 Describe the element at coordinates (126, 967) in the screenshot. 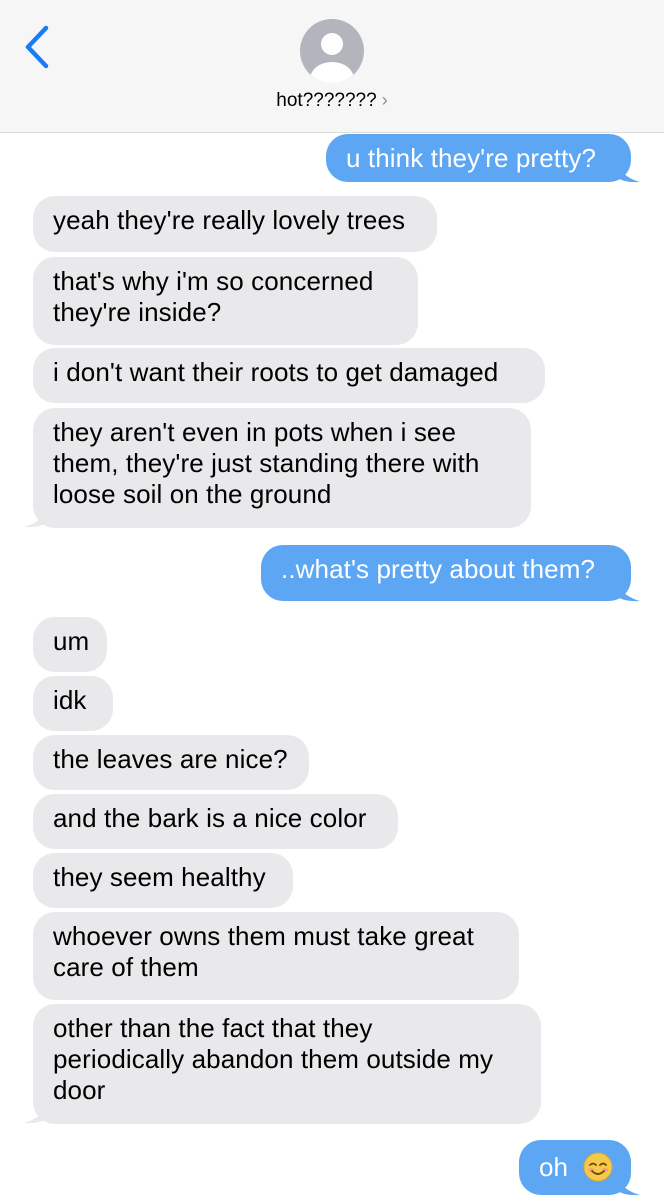

I see `message-text-line: care of them` at that location.